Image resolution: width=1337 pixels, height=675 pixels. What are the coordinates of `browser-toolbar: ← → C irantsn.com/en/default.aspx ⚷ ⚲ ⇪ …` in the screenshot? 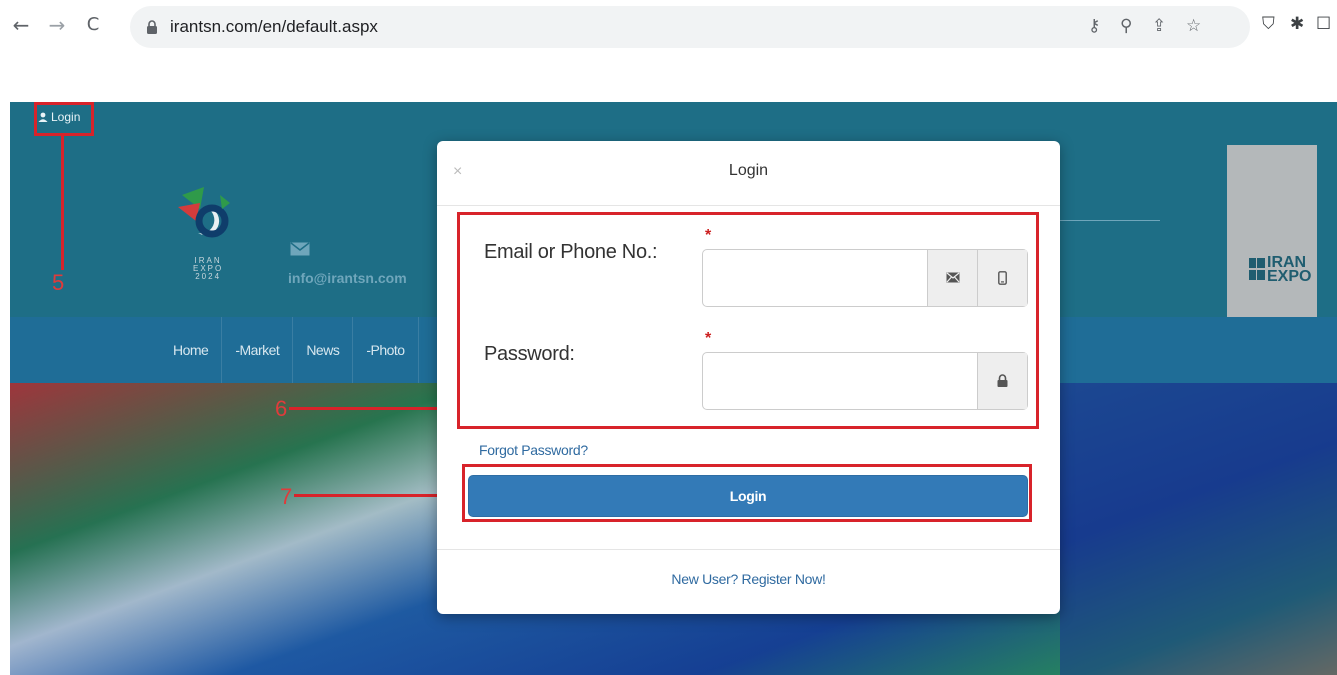 It's located at (668, 29).